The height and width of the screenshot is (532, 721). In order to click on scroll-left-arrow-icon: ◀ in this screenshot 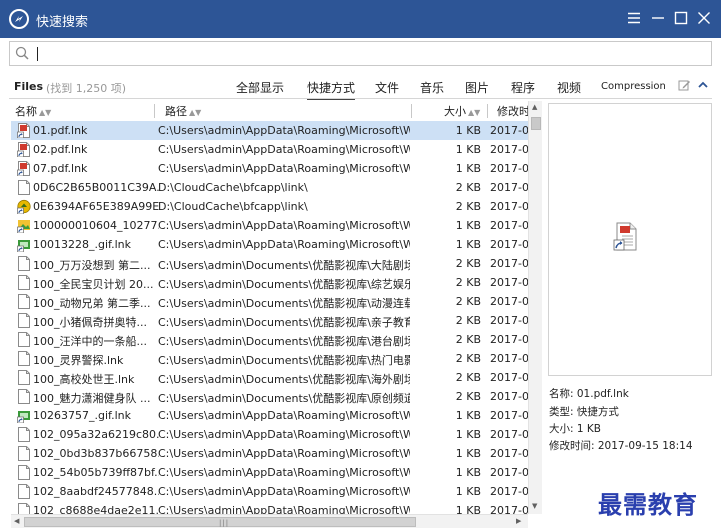, I will do `click(16, 521)`.